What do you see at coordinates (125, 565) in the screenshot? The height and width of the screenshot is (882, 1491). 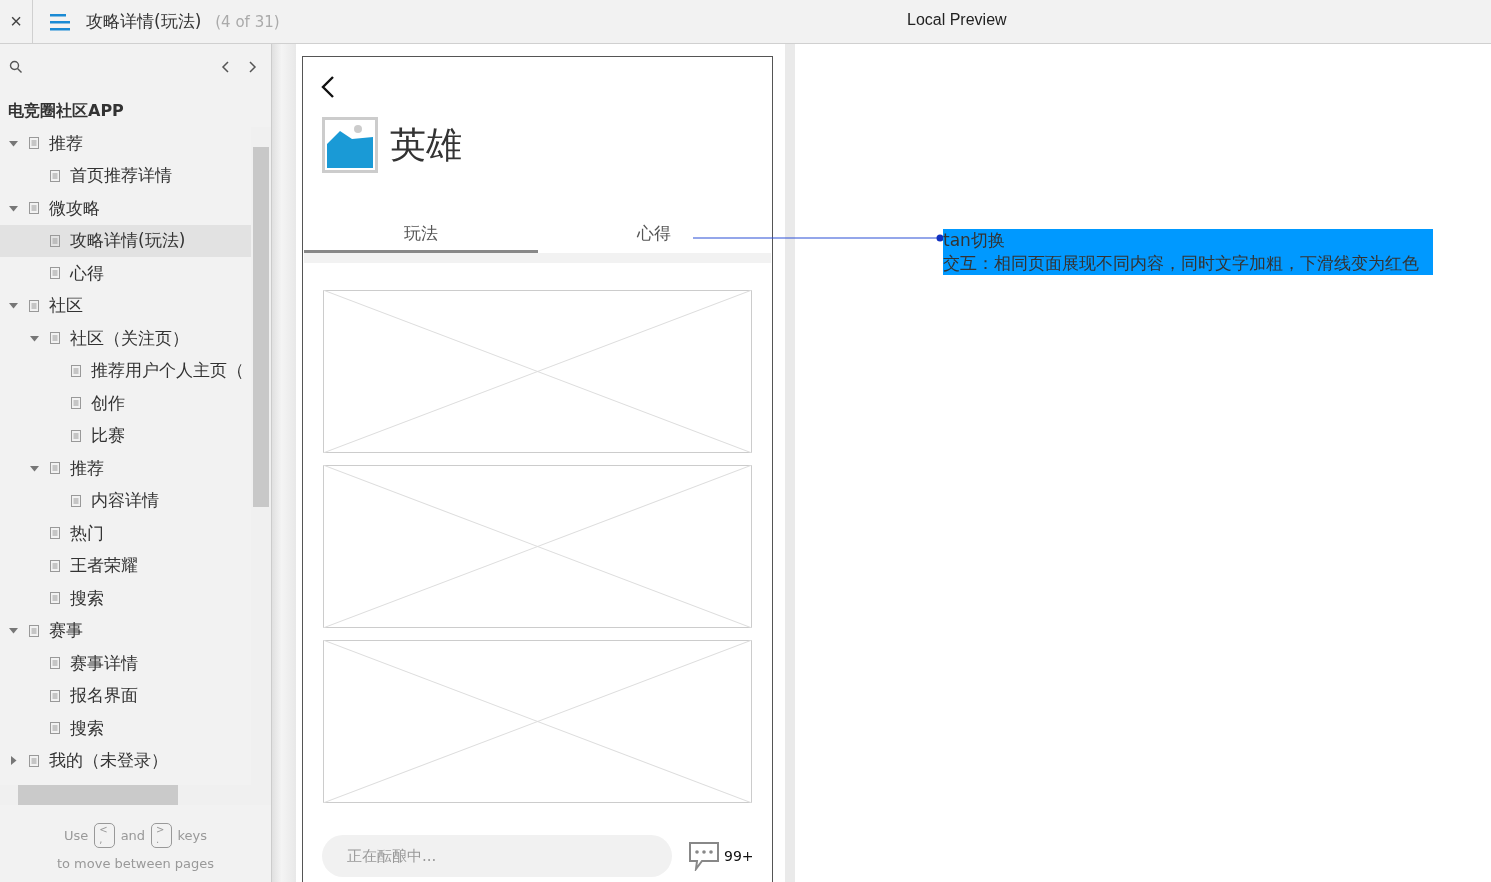 I see `page-tree-item: 王者荣耀` at bounding box center [125, 565].